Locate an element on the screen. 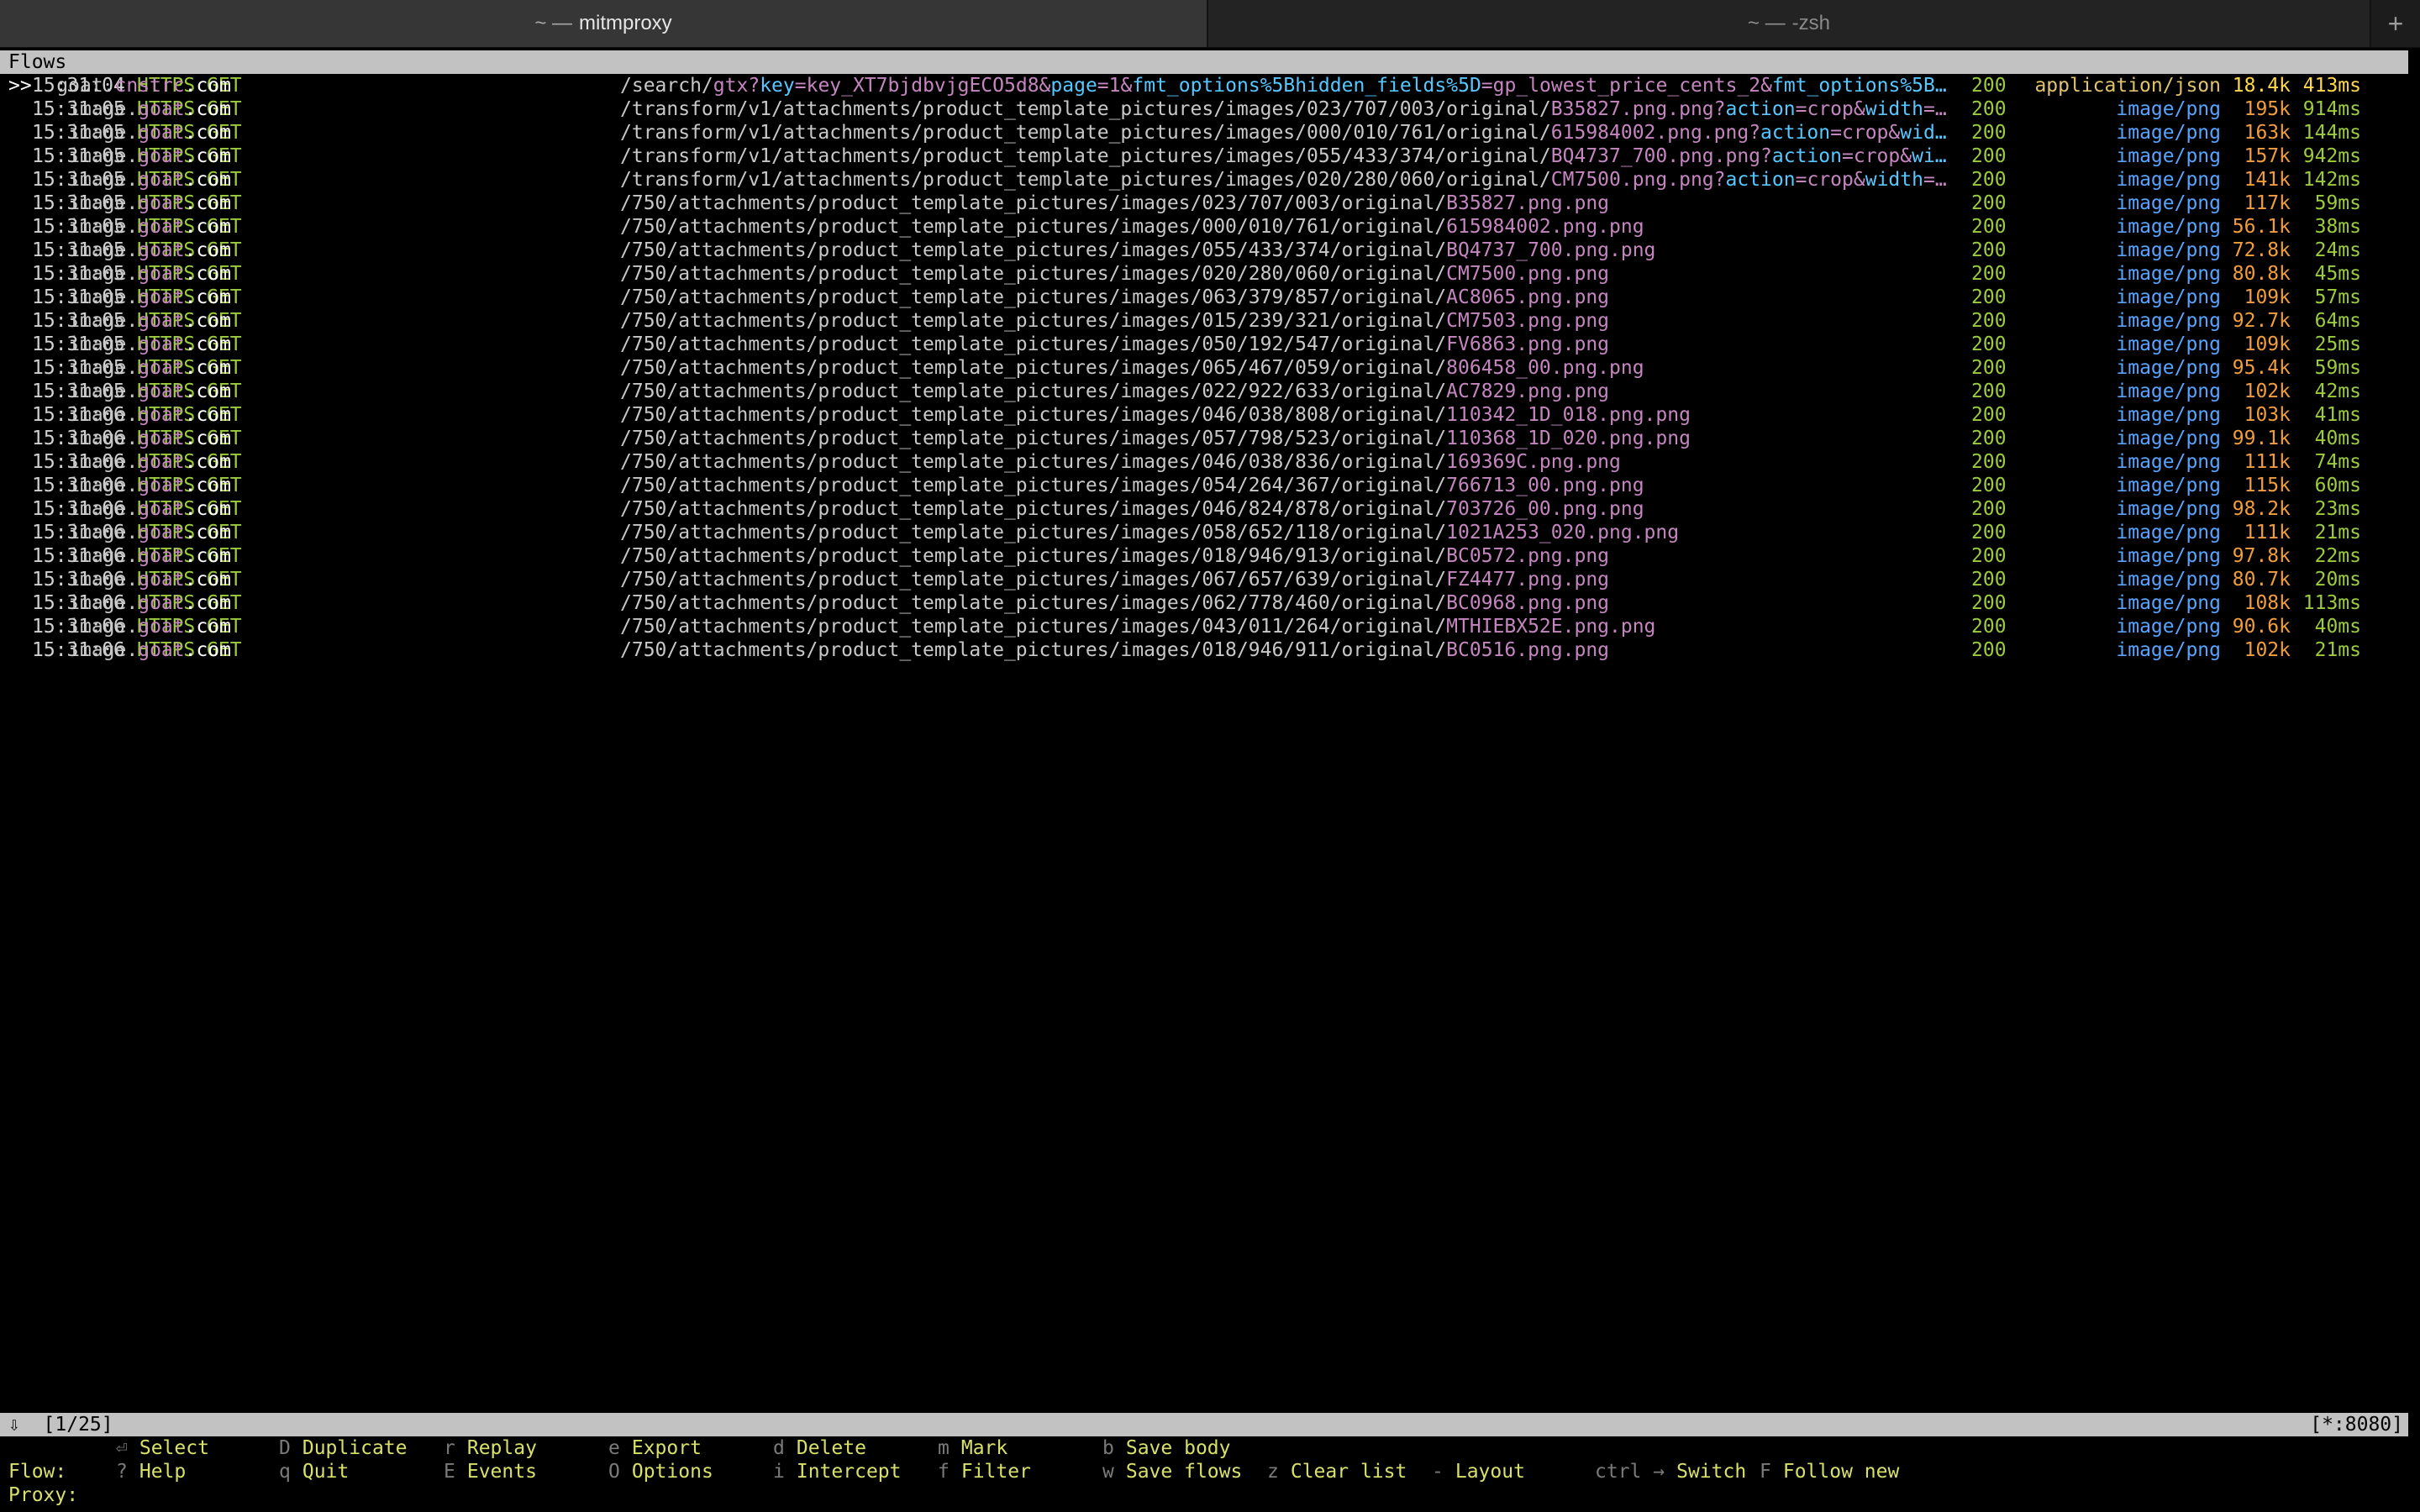 This screenshot has width=2420, height=1512. keybinding-switch: ctrl → Switch is located at coordinates (1670, 1471).